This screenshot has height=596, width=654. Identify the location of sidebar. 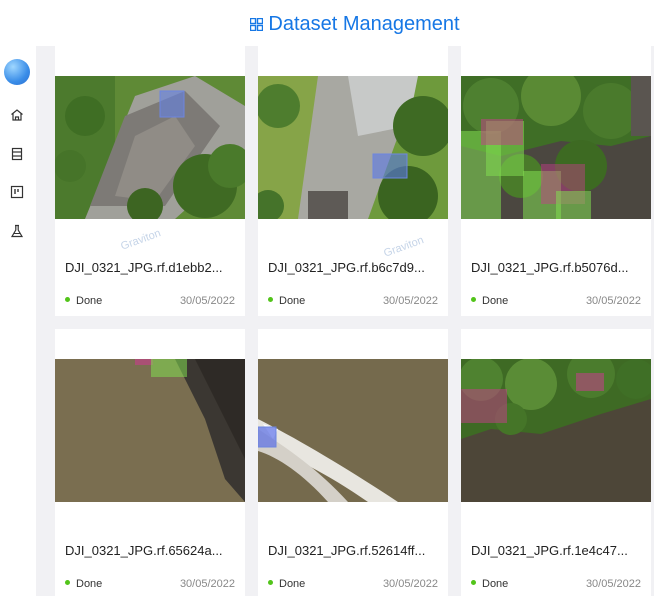
(18, 321).